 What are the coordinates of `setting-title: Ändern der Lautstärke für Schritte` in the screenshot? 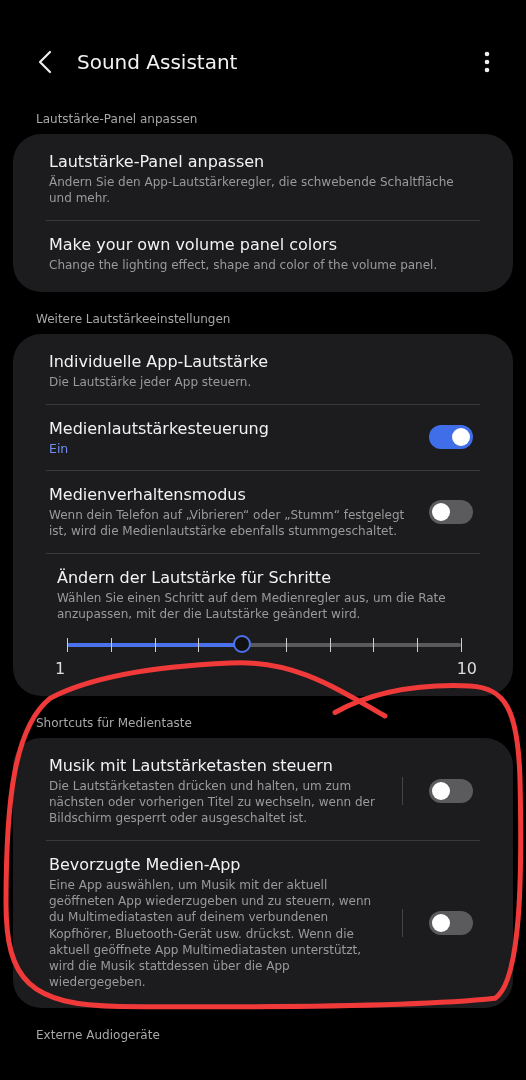 It's located at (194, 578).